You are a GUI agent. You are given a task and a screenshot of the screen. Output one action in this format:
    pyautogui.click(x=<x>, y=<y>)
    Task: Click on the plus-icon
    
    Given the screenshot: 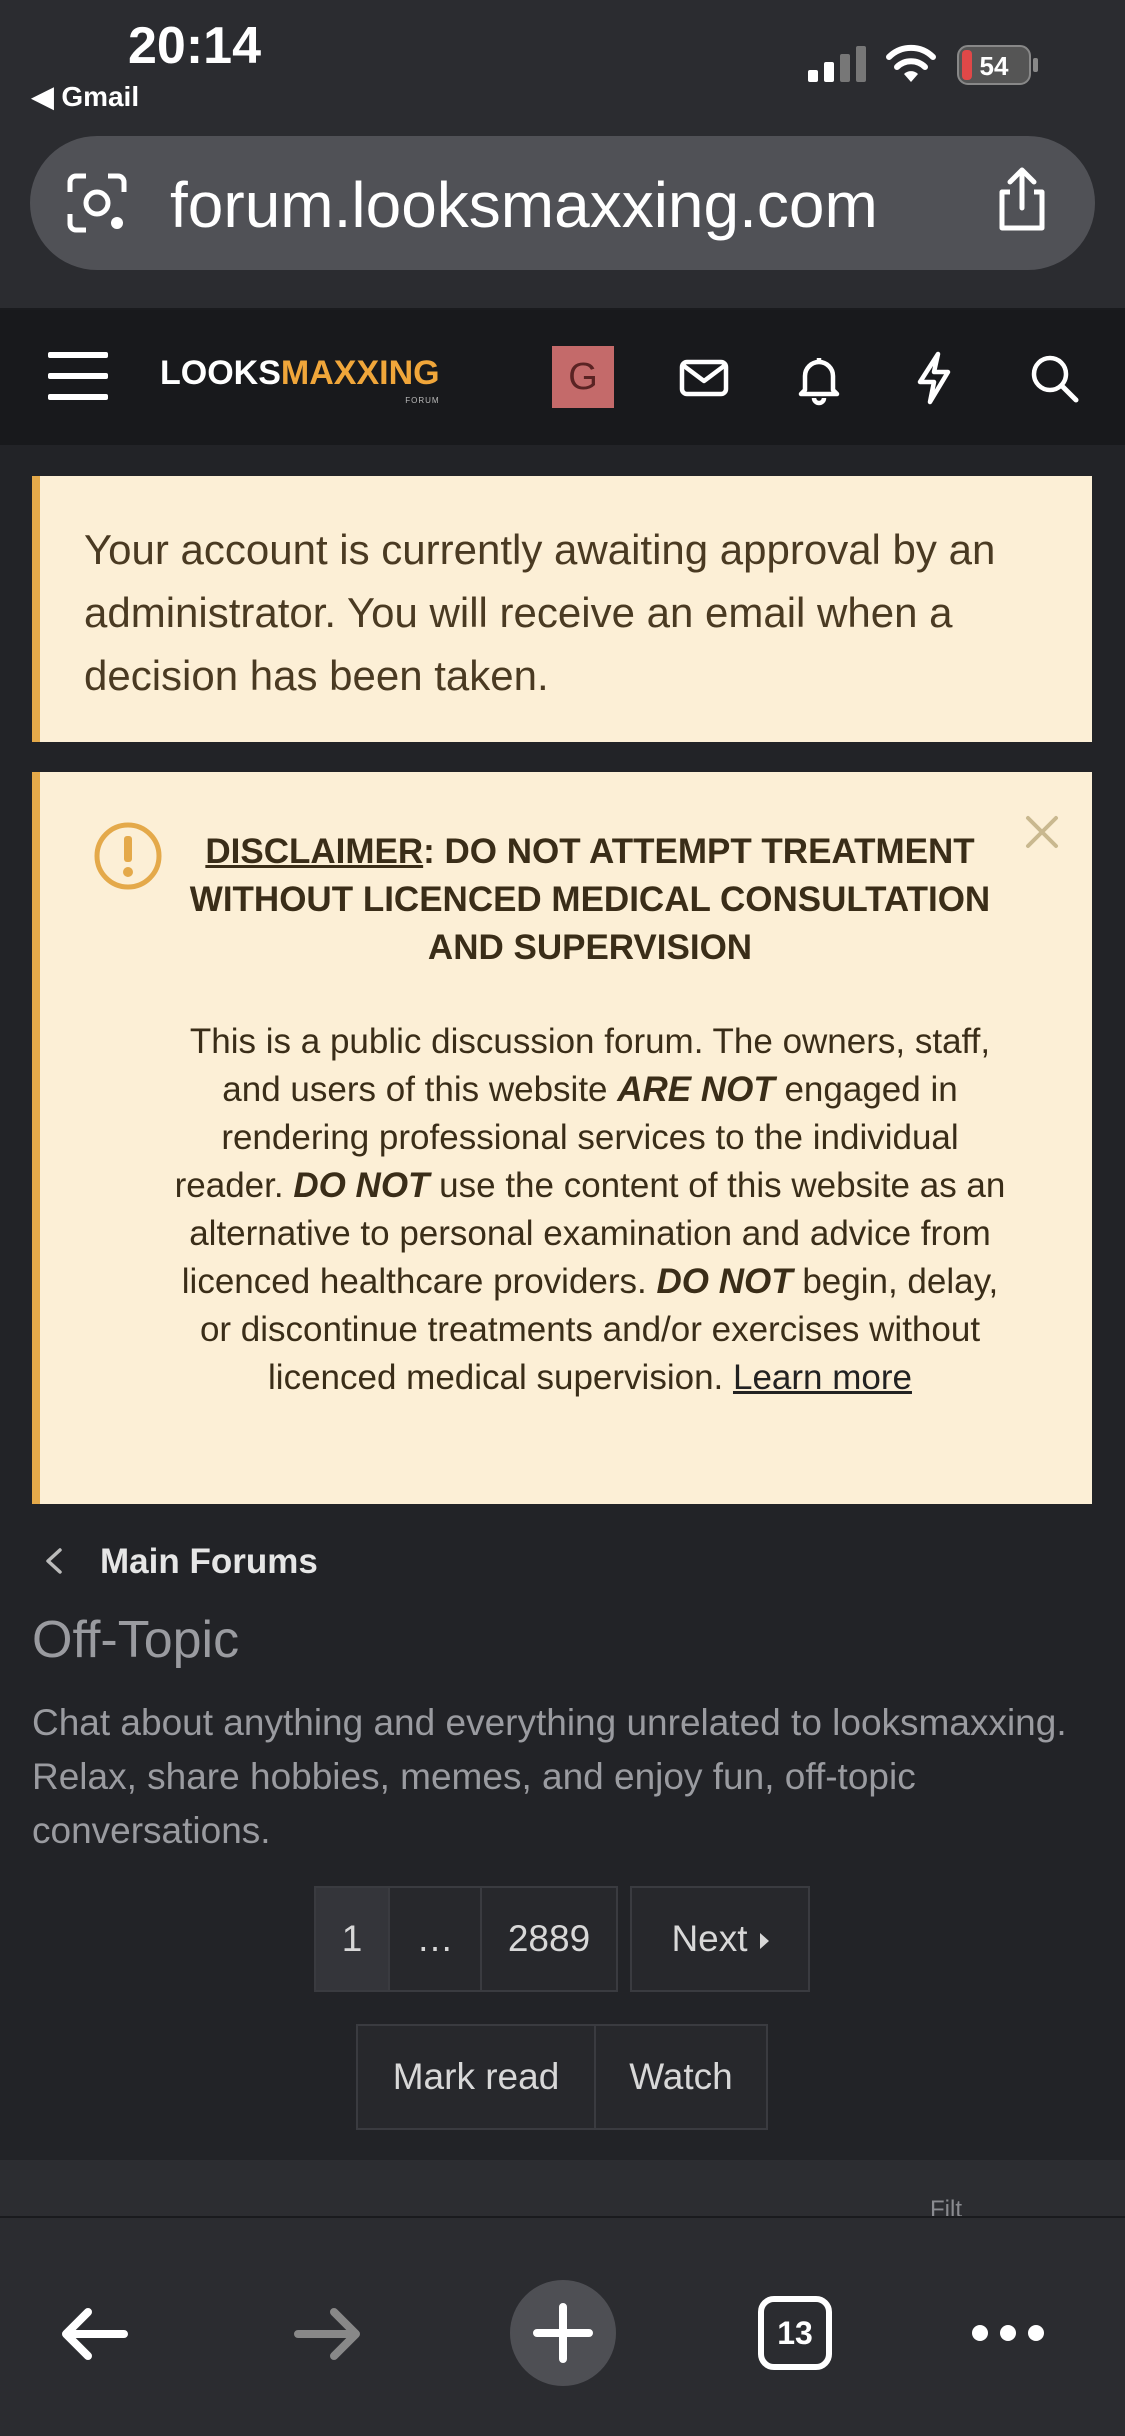 What is the action you would take?
    pyautogui.click(x=563, y=2333)
    